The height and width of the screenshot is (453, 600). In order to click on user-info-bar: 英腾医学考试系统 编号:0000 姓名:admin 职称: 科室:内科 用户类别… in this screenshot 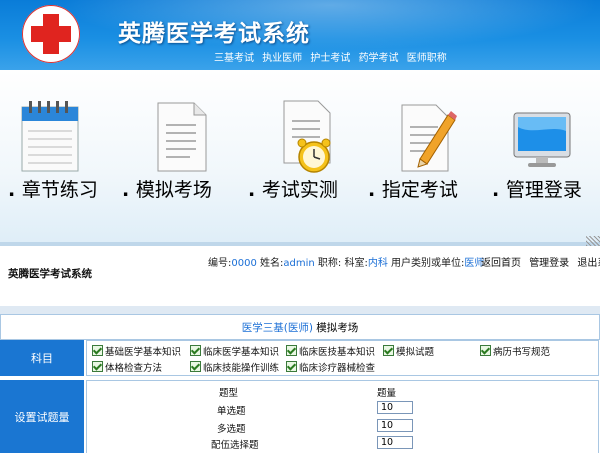, I will do `click(300, 276)`.